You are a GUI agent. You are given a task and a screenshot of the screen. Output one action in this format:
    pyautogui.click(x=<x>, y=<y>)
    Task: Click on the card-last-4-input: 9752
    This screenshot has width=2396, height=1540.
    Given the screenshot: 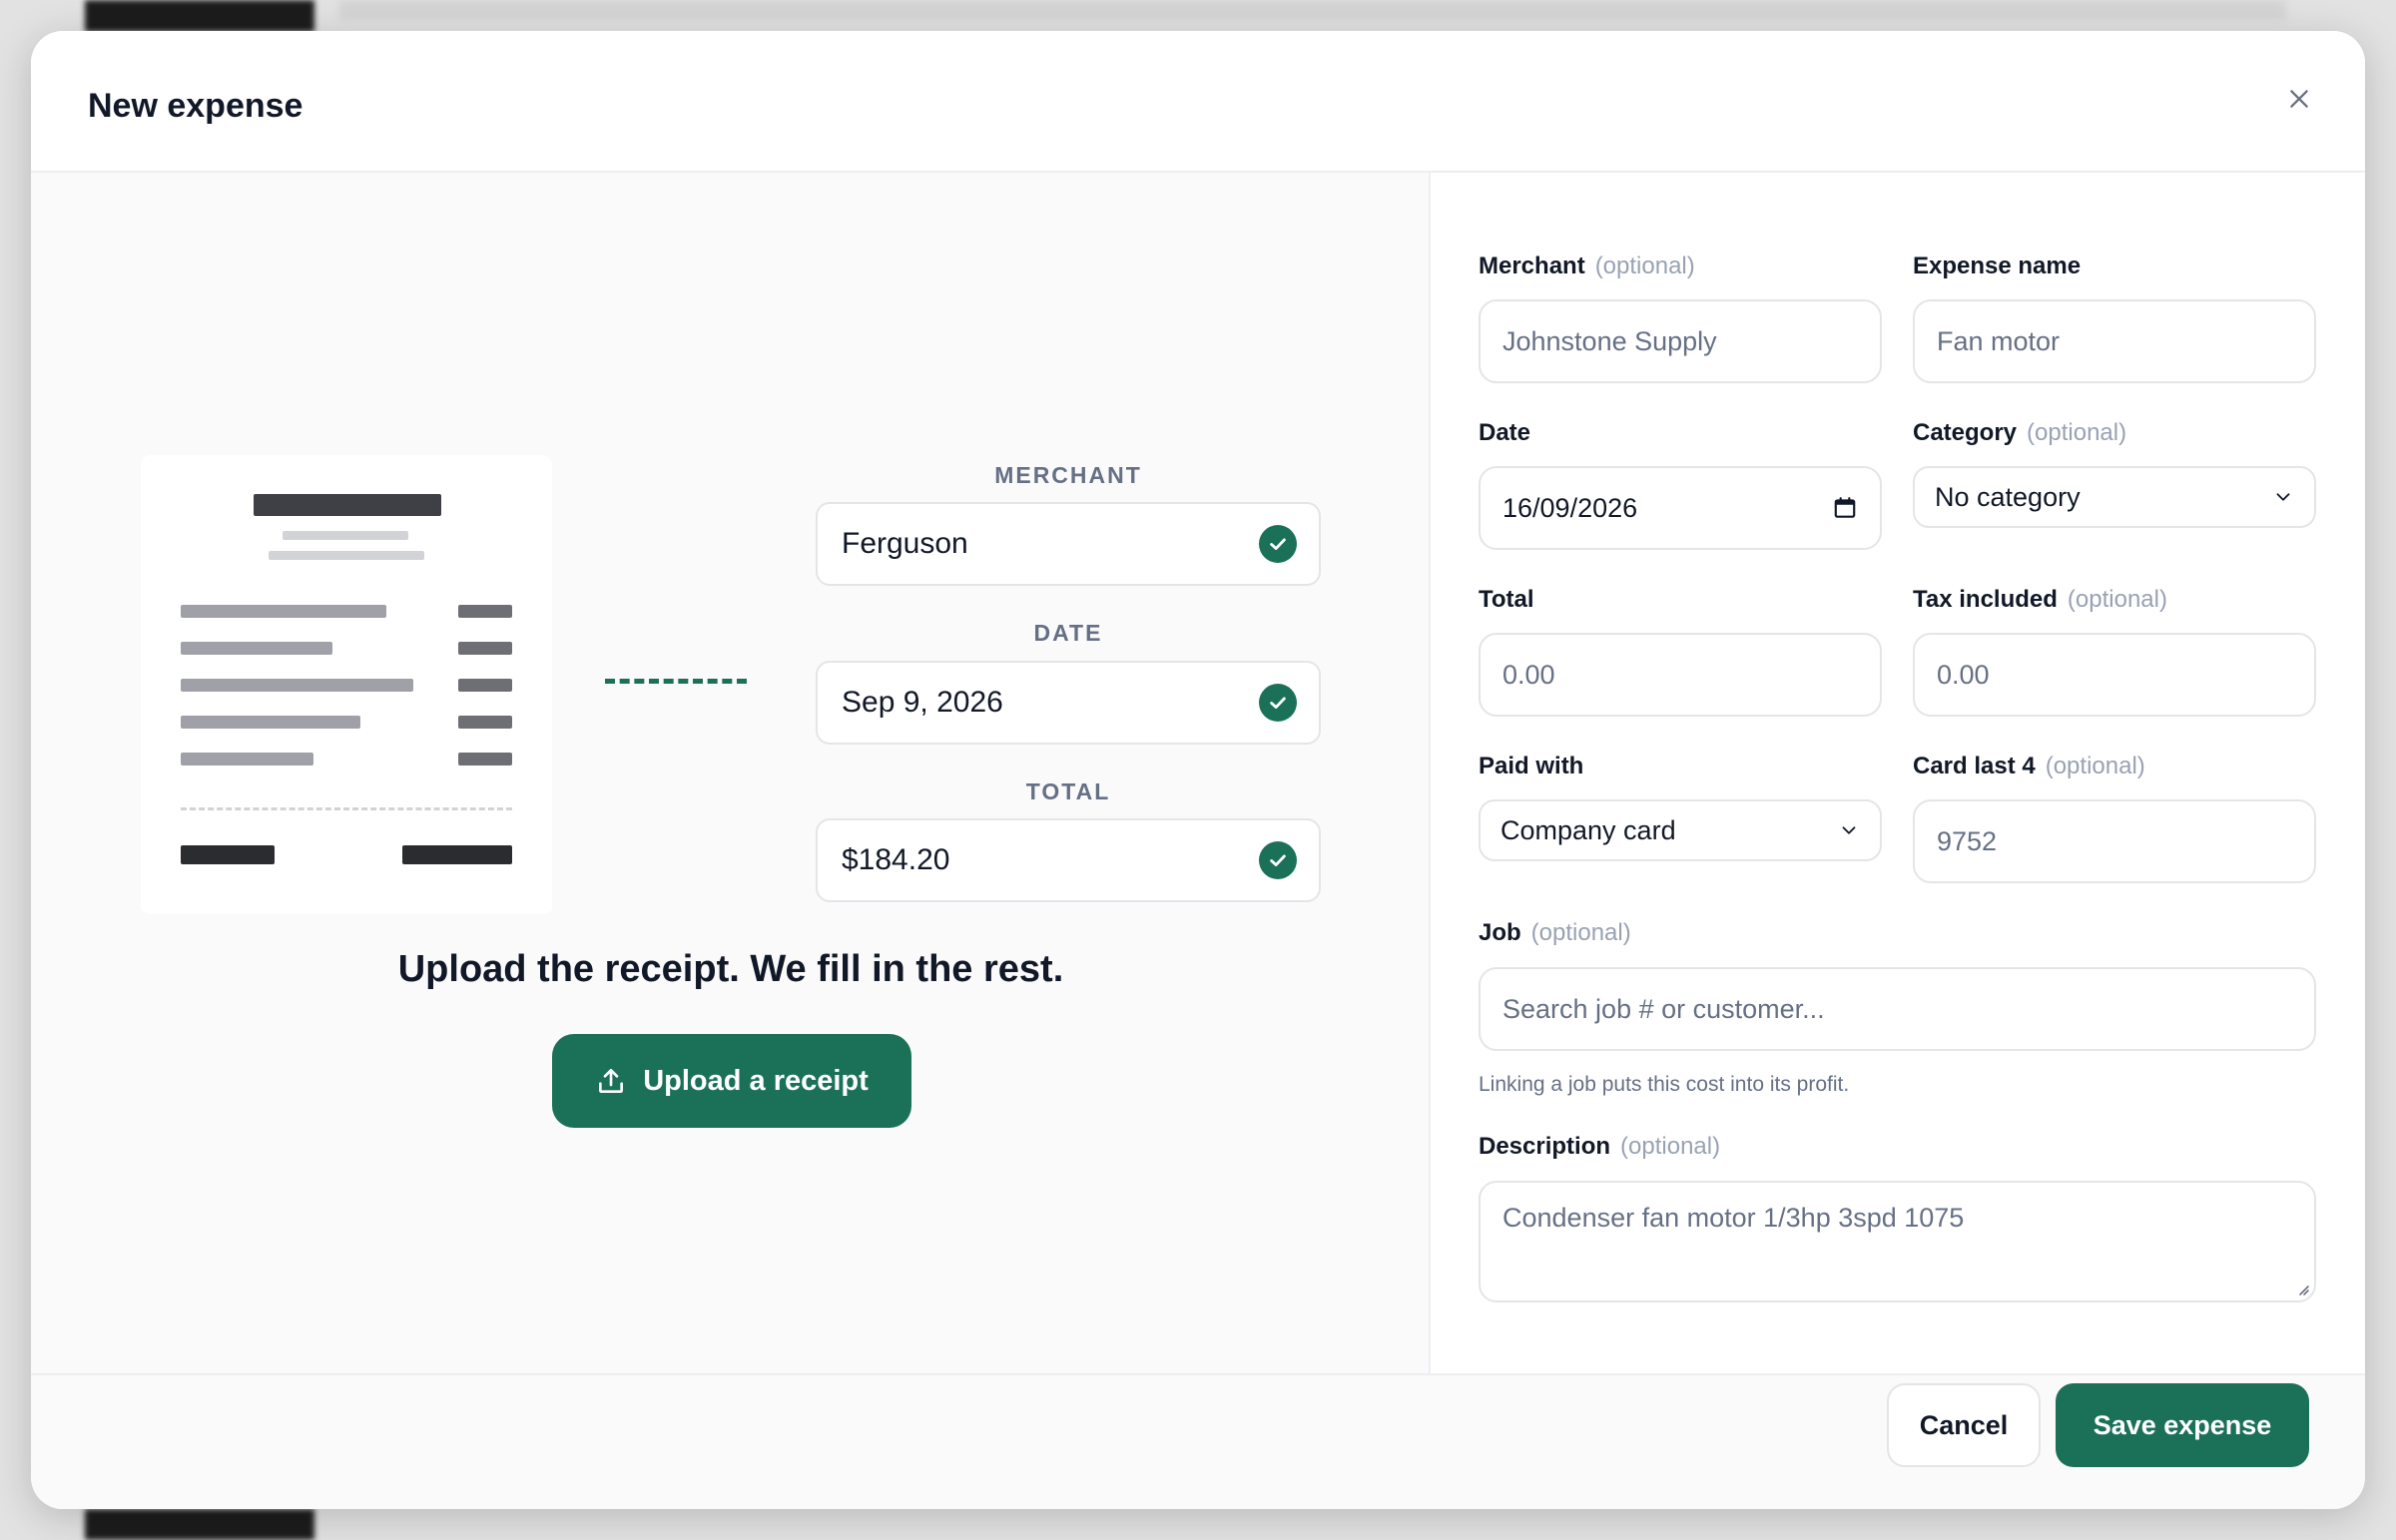 What is the action you would take?
    pyautogui.click(x=2114, y=841)
    